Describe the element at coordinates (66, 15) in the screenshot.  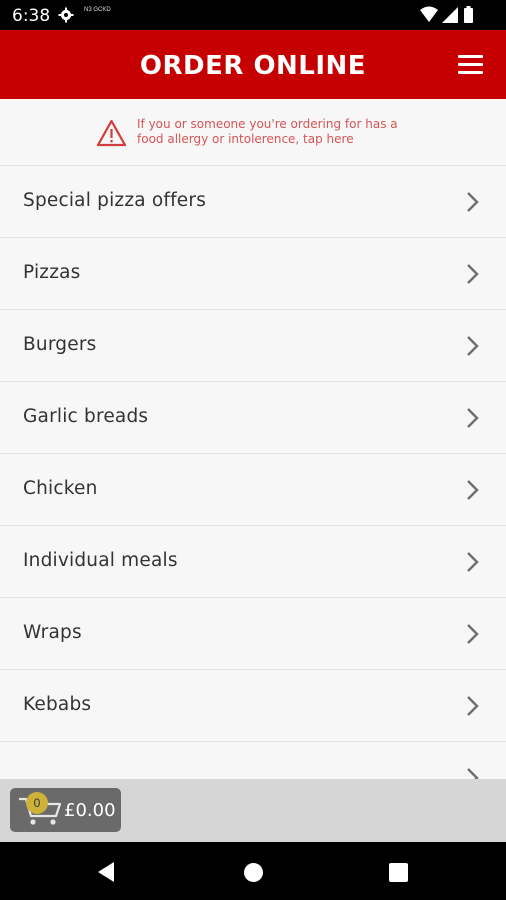
I see `settings-icon` at that location.